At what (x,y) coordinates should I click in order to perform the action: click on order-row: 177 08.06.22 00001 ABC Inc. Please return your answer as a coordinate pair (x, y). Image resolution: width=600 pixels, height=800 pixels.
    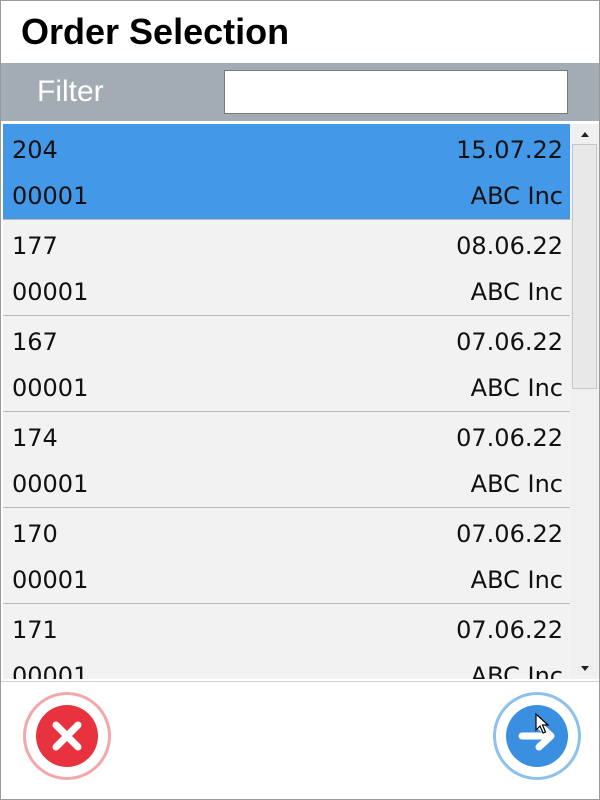
    Looking at the image, I should click on (286, 268).